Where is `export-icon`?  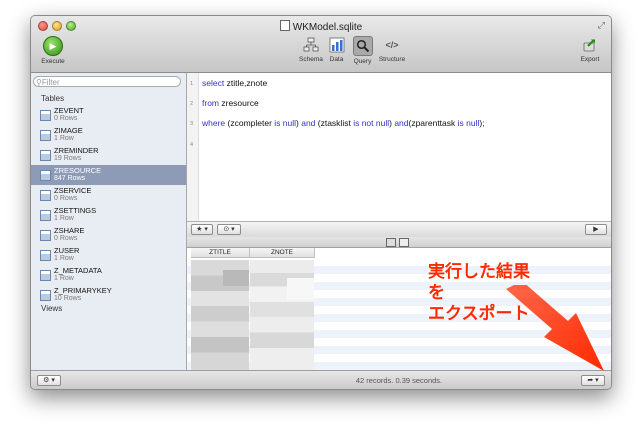
export-icon is located at coordinates (590, 45).